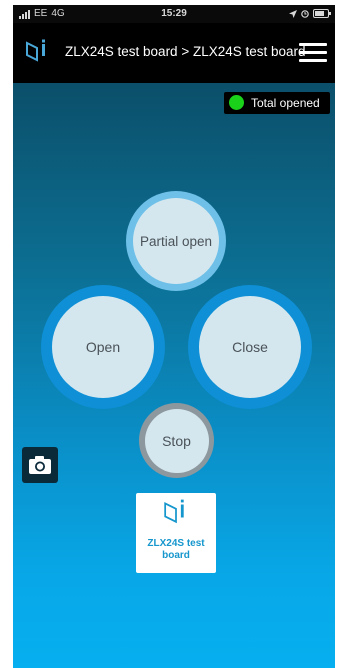  I want to click on camera-button, so click(40, 465).